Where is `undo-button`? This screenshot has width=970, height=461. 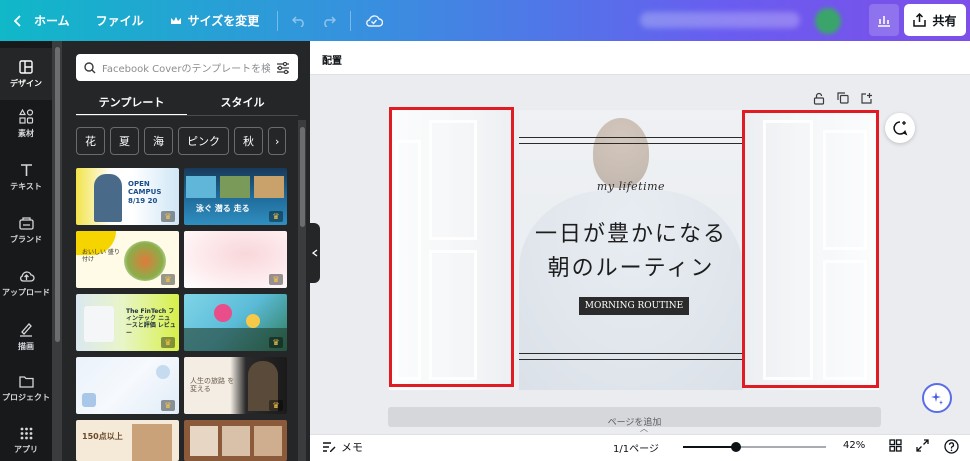
undo-button is located at coordinates (299, 20).